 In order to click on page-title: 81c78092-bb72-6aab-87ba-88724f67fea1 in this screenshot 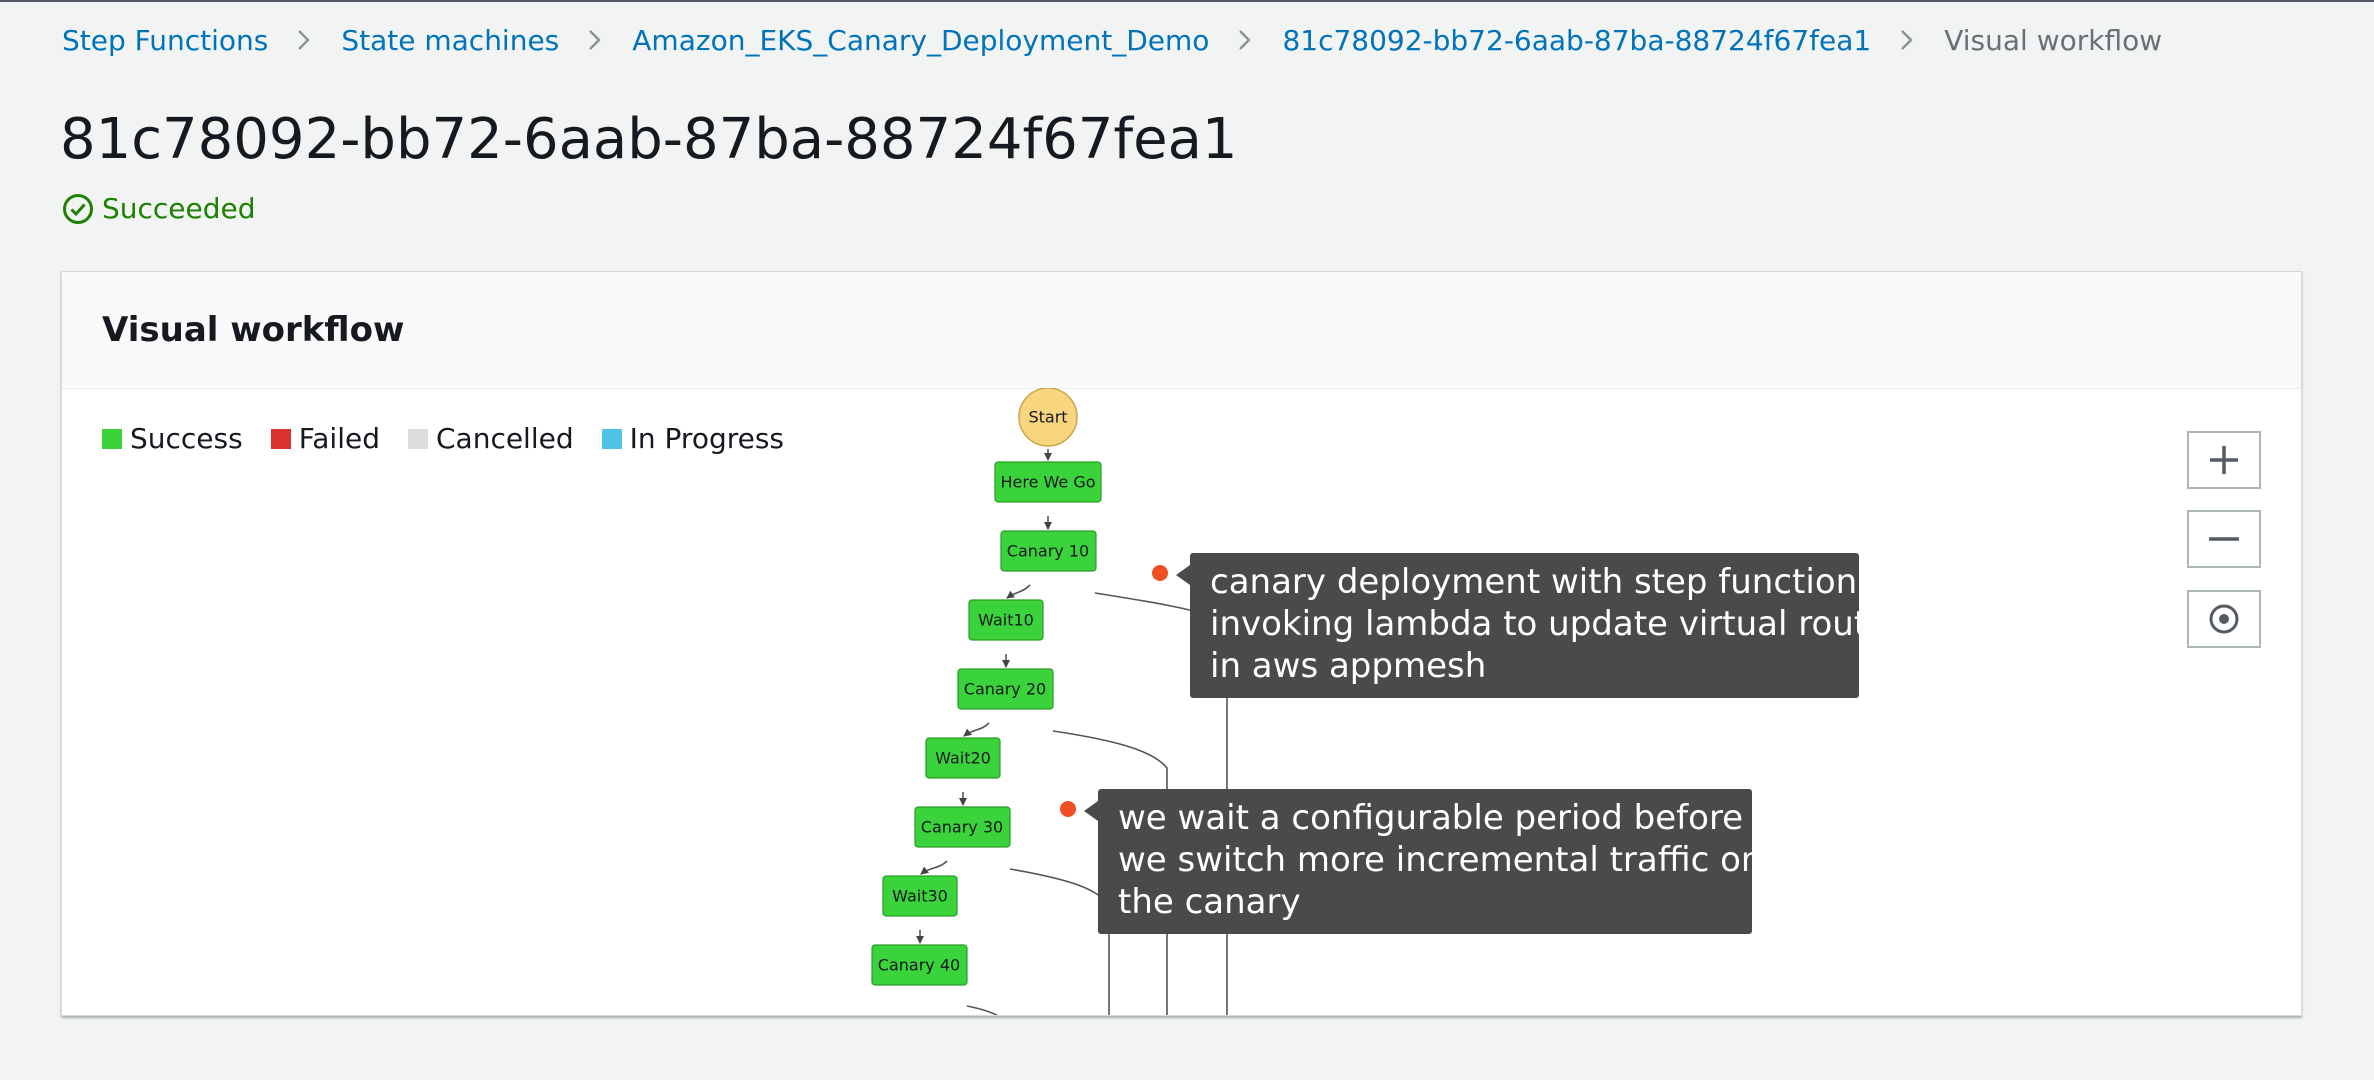, I will do `click(649, 139)`.